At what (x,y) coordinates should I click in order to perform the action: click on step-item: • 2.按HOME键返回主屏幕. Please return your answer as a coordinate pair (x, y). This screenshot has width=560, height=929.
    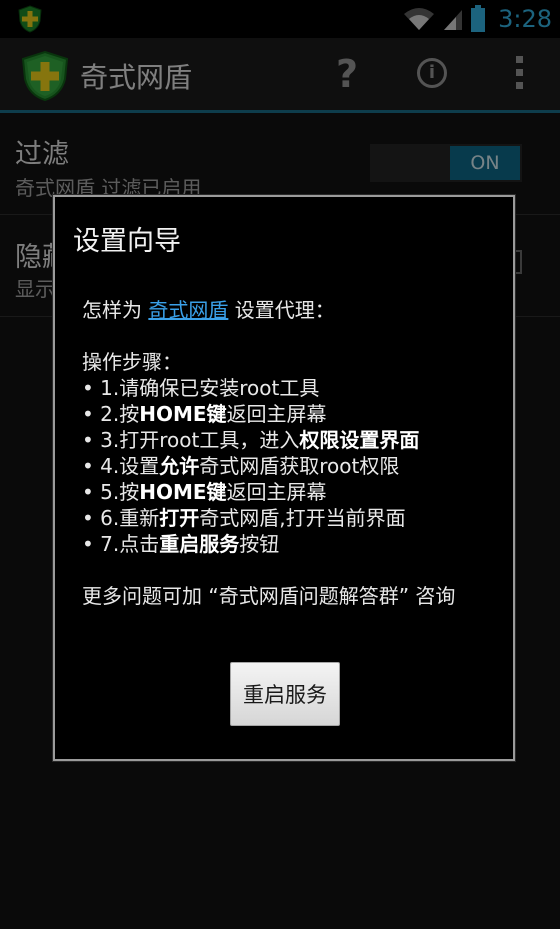
    Looking at the image, I should click on (292, 414).